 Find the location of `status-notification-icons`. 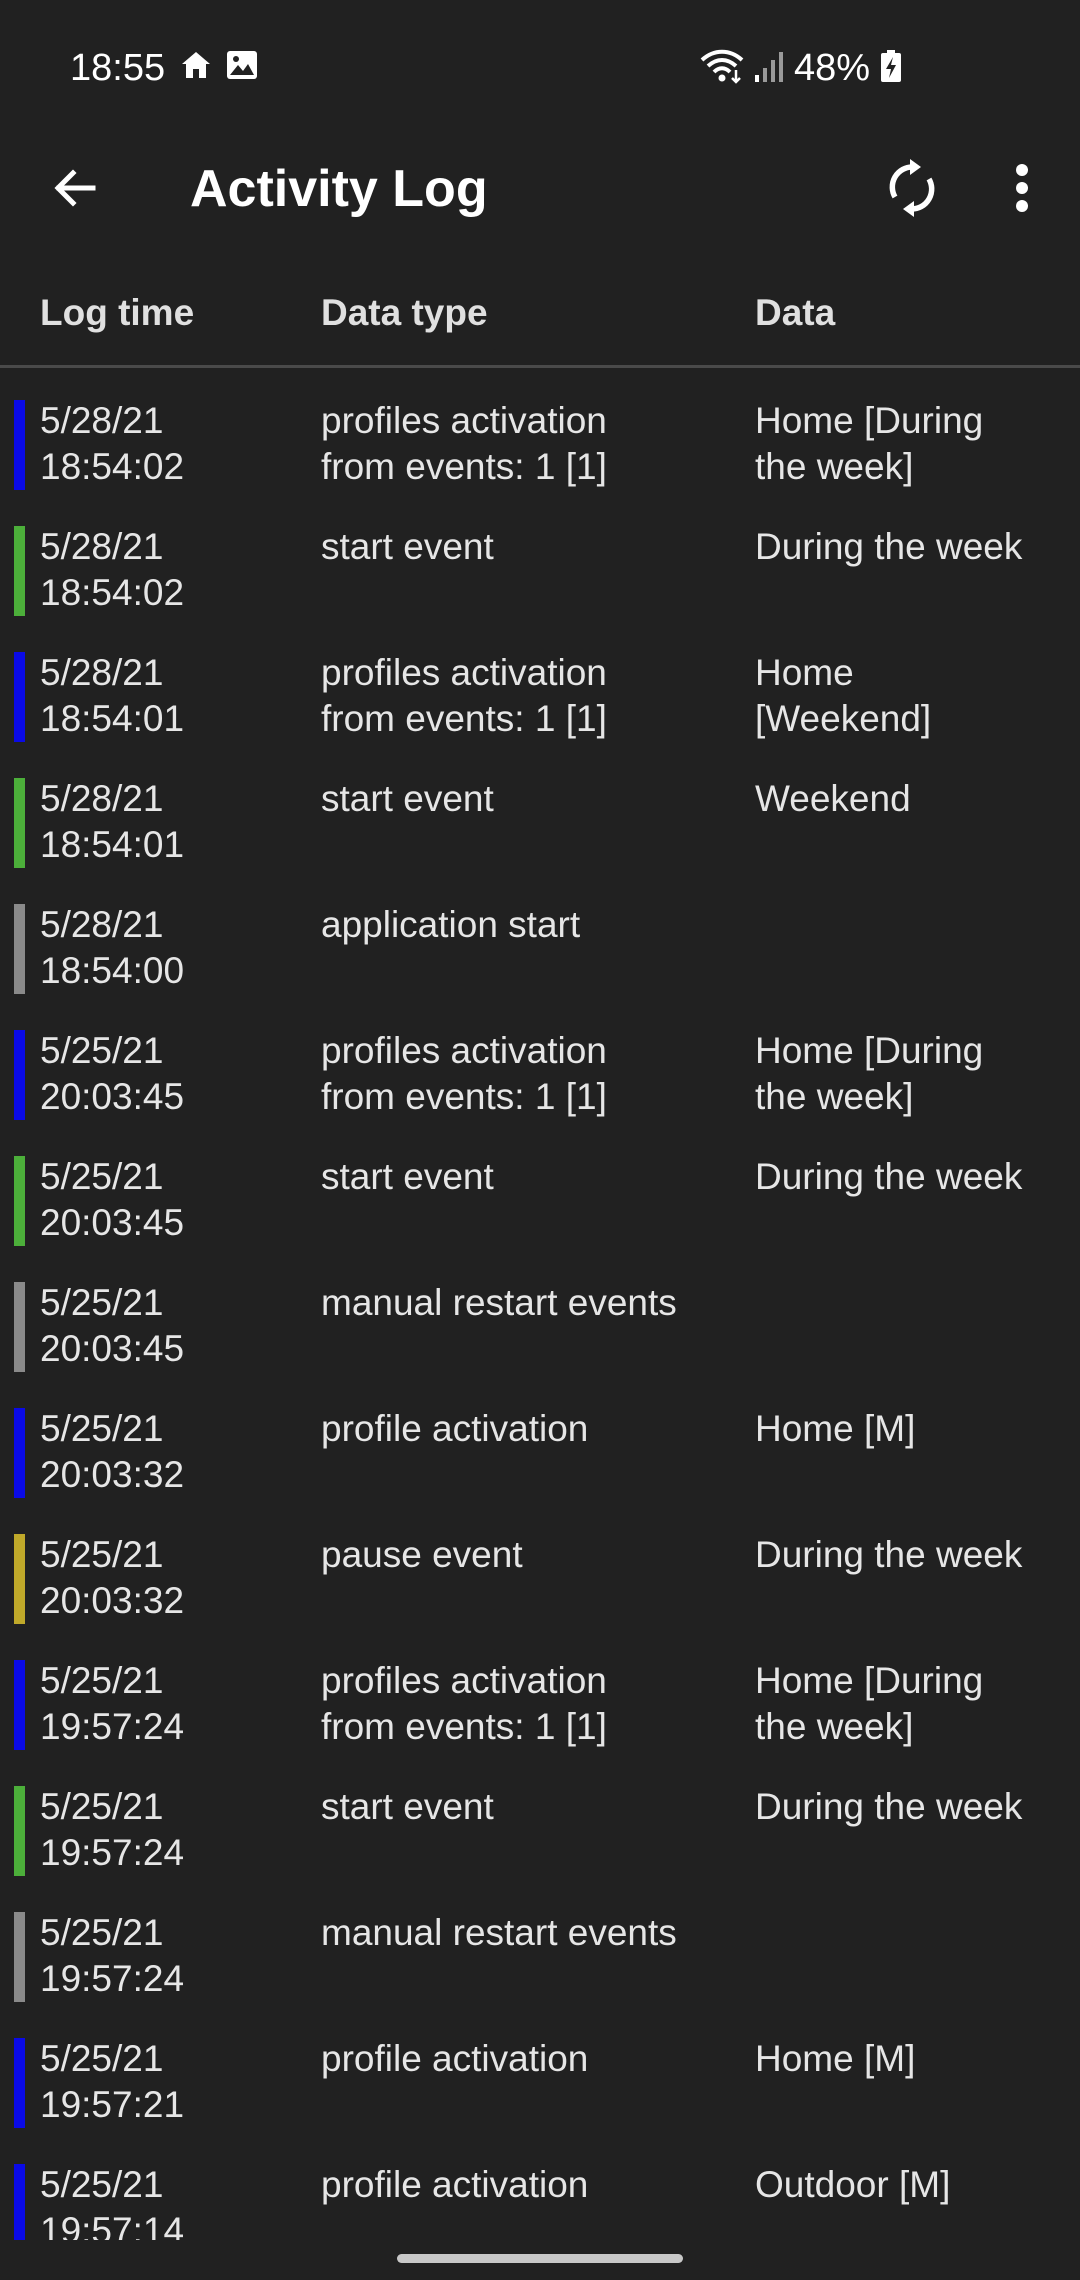

status-notification-icons is located at coordinates (219, 67).